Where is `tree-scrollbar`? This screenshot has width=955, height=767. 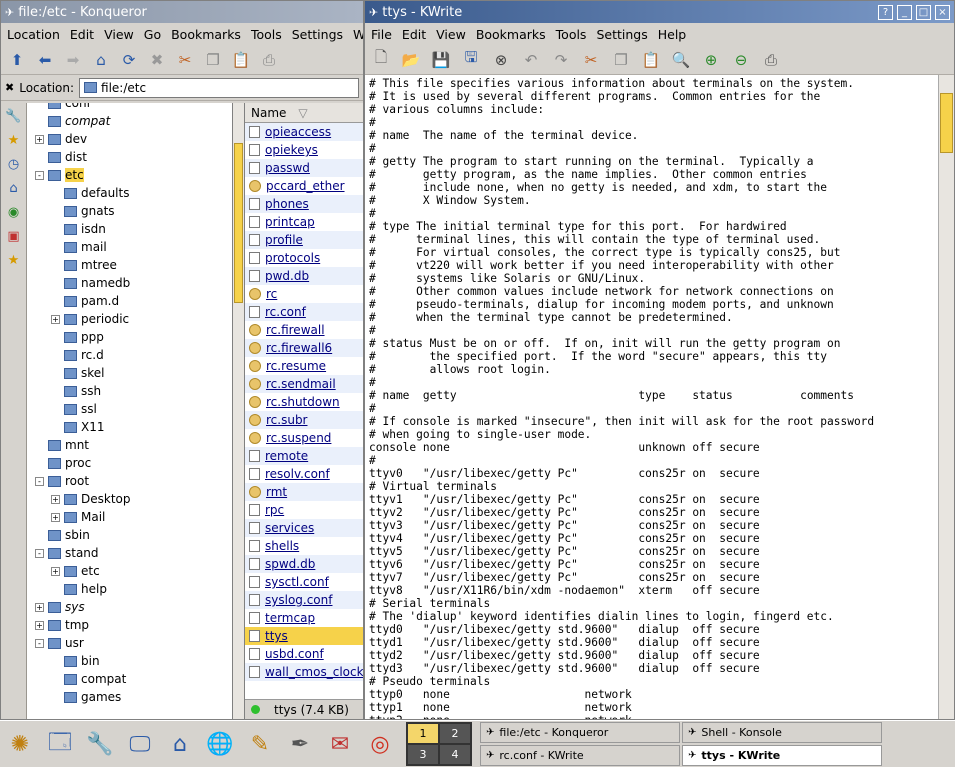
tree-scrollbar is located at coordinates (239, 411).